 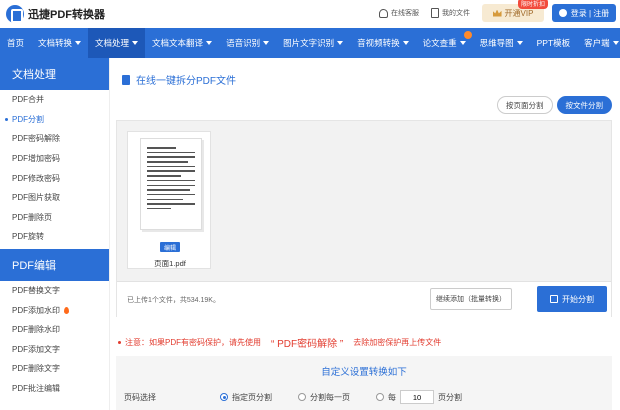 What do you see at coordinates (501, 43) in the screenshot?
I see `nav-item-mindmap: 思维导图` at bounding box center [501, 43].